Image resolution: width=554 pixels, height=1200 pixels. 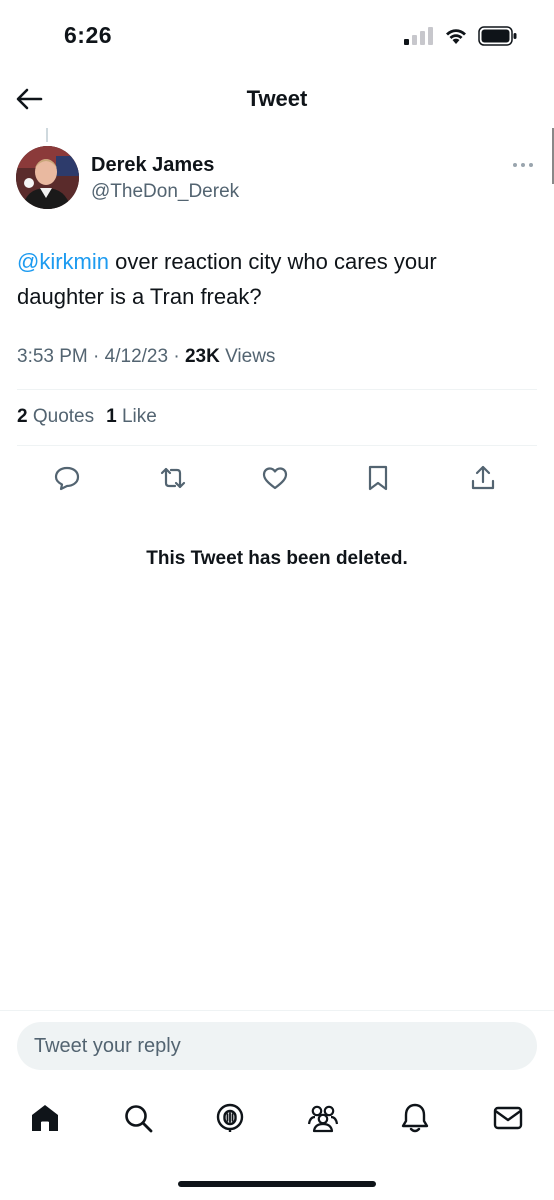 I want to click on like-button, so click(x=275, y=478).